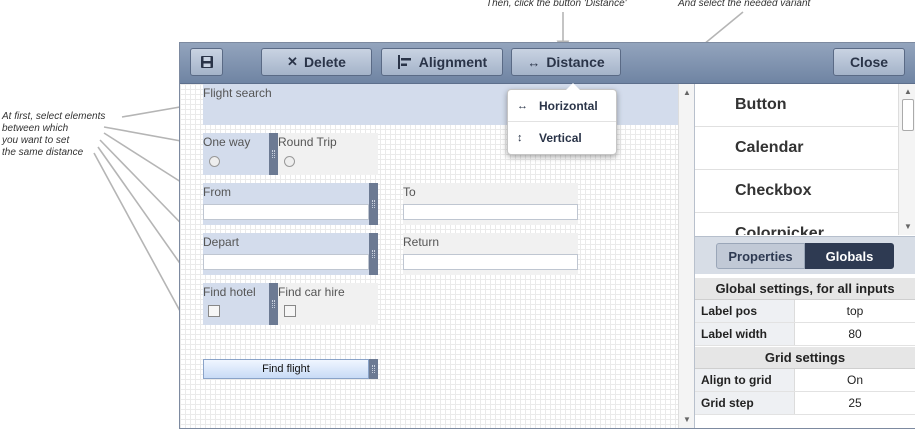 This screenshot has width=915, height=429. What do you see at coordinates (805, 289) in the screenshot?
I see `global-settings-header: Global settings, for all inputs` at bounding box center [805, 289].